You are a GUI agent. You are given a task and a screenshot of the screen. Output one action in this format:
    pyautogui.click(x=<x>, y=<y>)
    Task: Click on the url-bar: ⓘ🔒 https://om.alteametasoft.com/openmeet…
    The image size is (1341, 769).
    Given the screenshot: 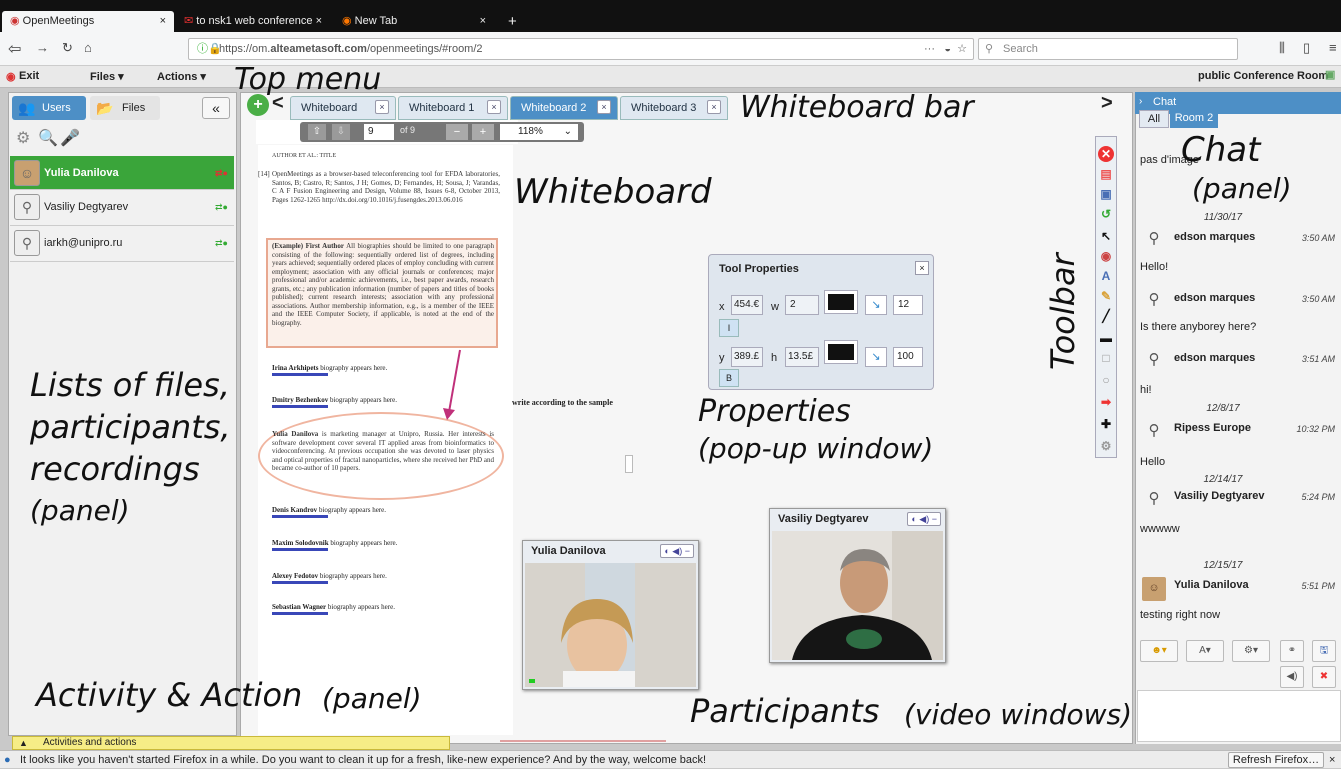 What is the action you would take?
    pyautogui.click(x=581, y=49)
    